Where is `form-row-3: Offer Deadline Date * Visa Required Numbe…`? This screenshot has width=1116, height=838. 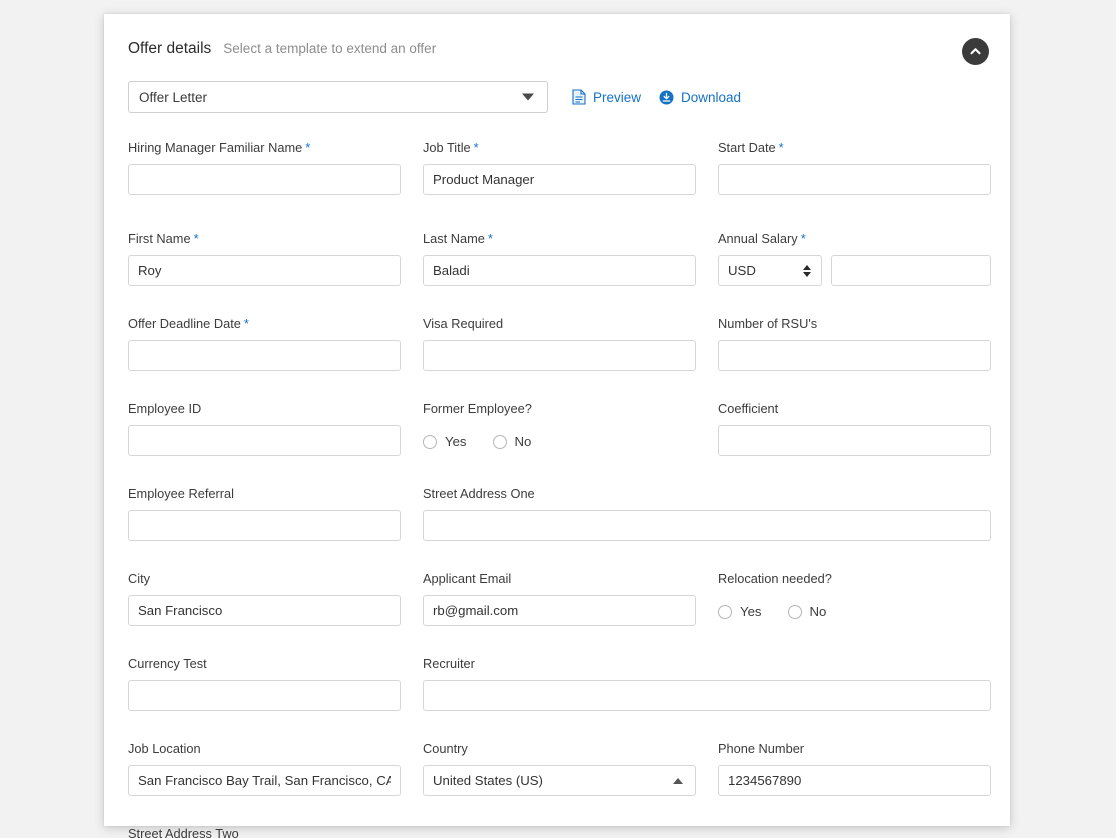
form-row-3: Offer Deadline Date * Visa Required Numbe… is located at coordinates (559, 343).